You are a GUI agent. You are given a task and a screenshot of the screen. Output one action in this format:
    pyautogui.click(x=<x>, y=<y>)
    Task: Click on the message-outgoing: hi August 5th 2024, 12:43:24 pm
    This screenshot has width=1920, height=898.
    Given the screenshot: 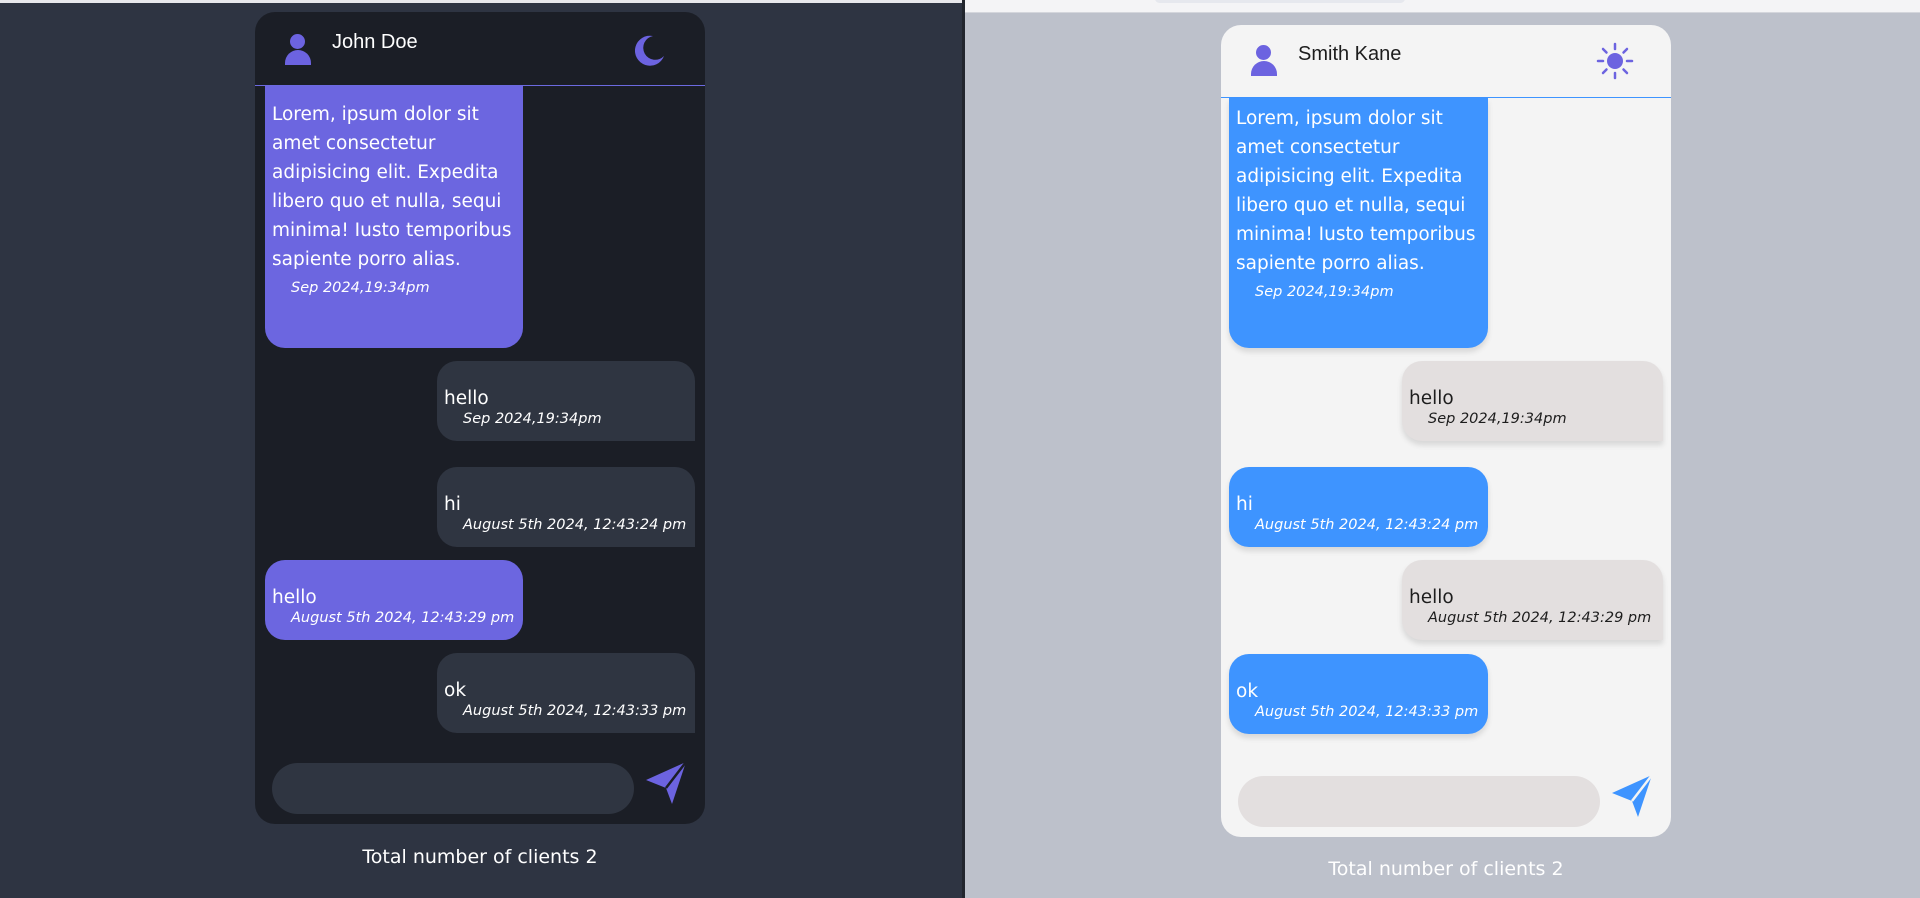 What is the action you would take?
    pyautogui.click(x=566, y=507)
    